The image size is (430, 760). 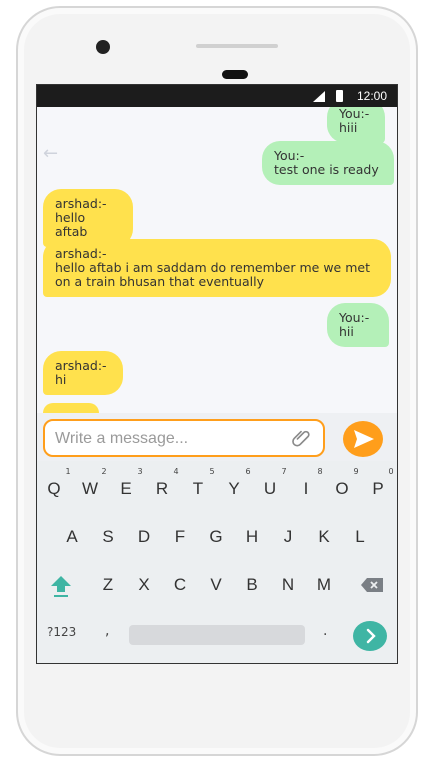 I want to click on message-text: hello aftab, so click(x=72, y=224).